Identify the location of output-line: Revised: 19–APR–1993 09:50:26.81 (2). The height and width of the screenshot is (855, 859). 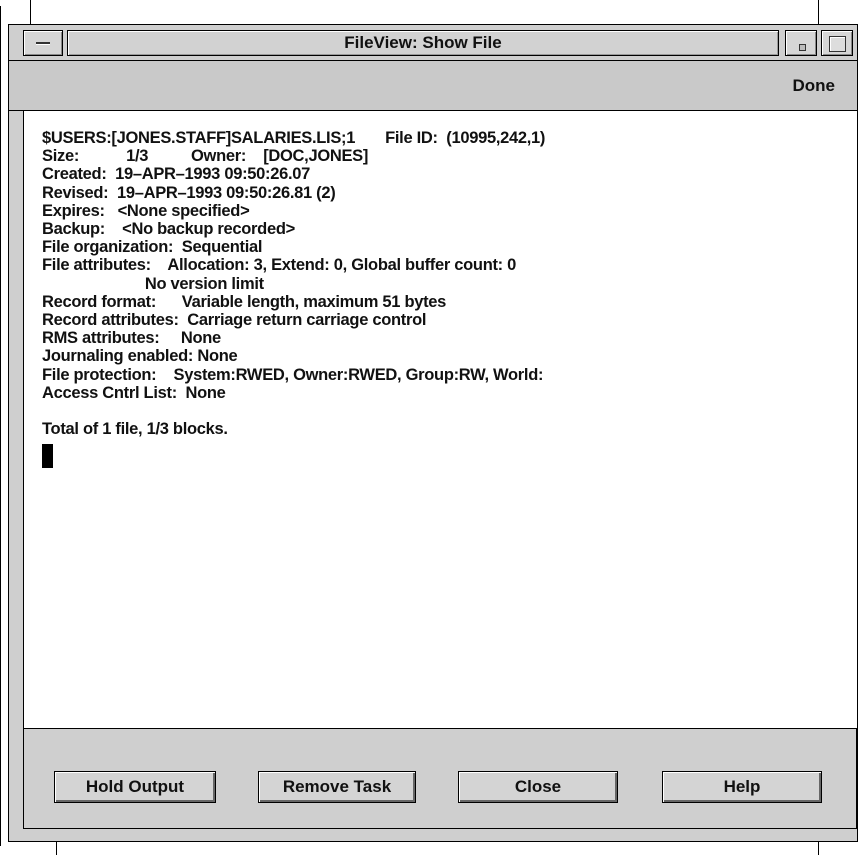
(189, 192).